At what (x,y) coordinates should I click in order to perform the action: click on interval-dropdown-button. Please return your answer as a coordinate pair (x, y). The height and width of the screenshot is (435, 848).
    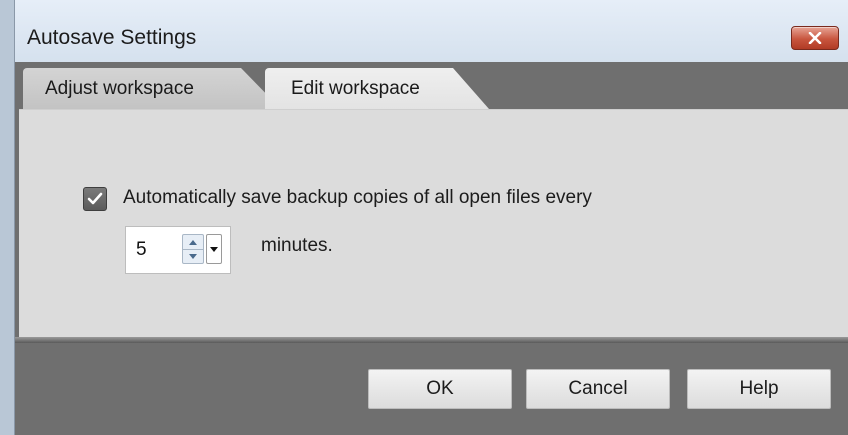
    Looking at the image, I should click on (214, 249).